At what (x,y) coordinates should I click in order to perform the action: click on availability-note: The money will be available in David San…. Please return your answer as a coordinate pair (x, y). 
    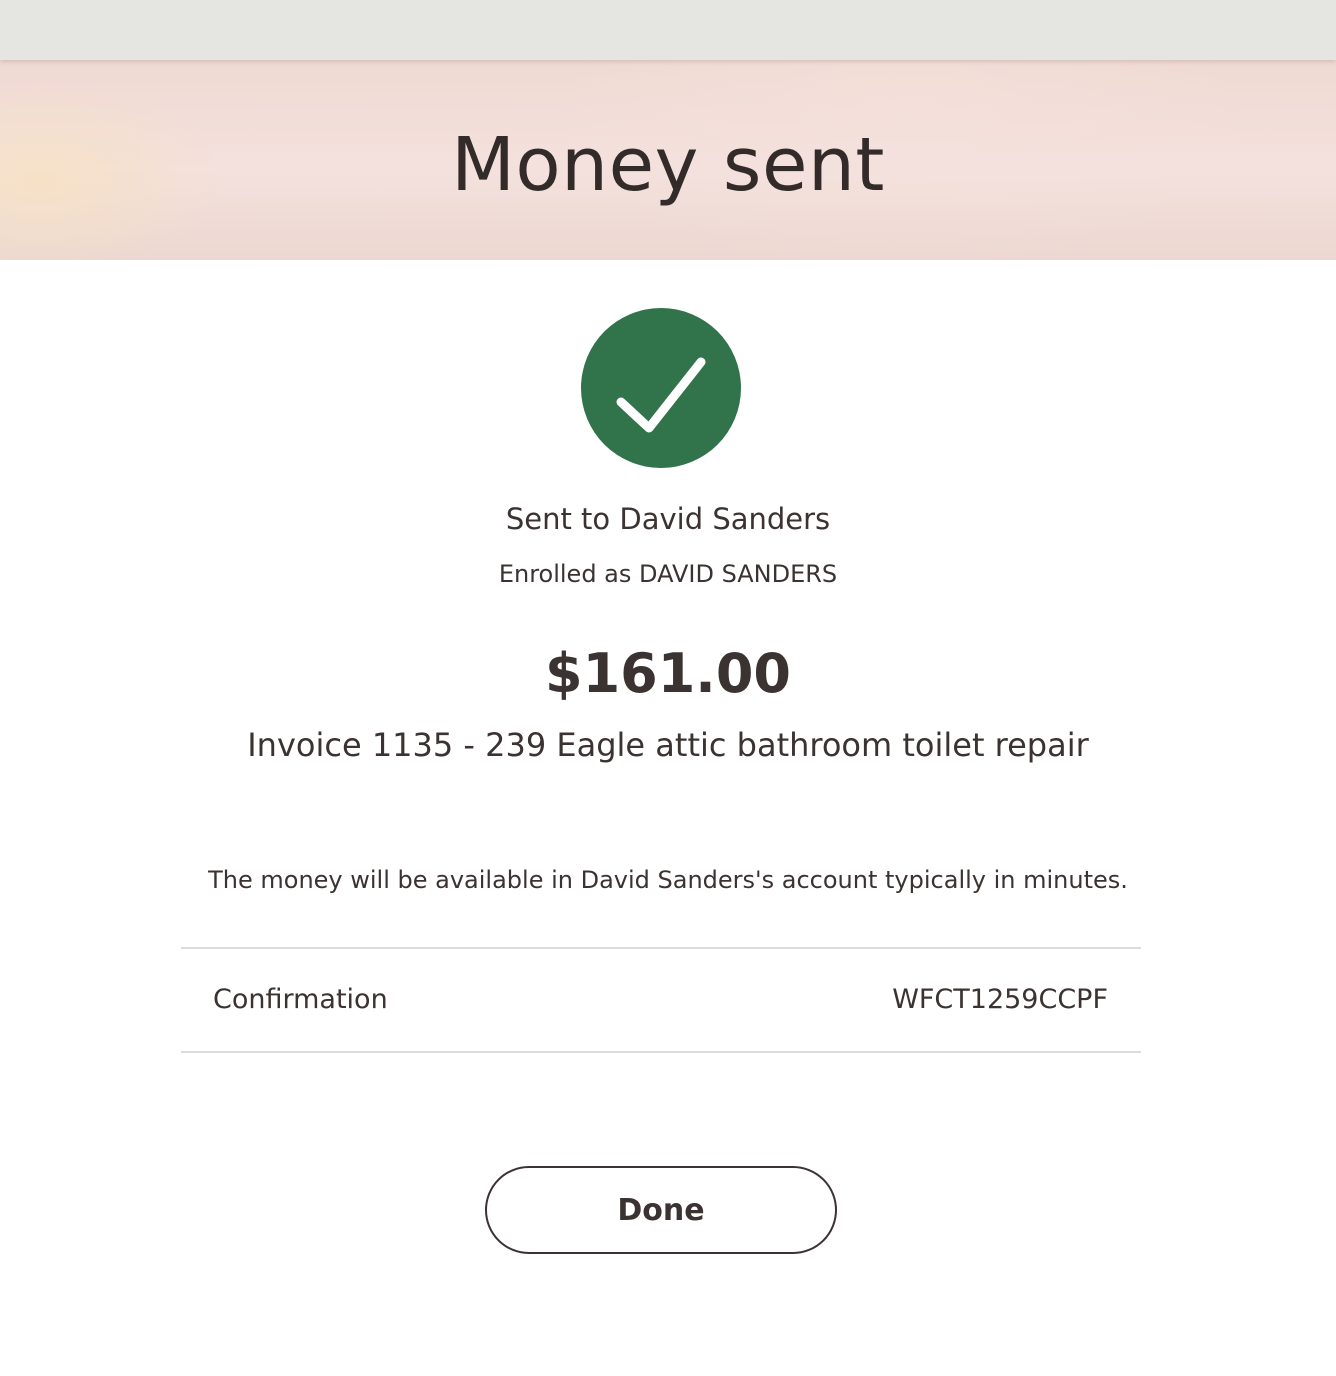
    Looking at the image, I should click on (668, 880).